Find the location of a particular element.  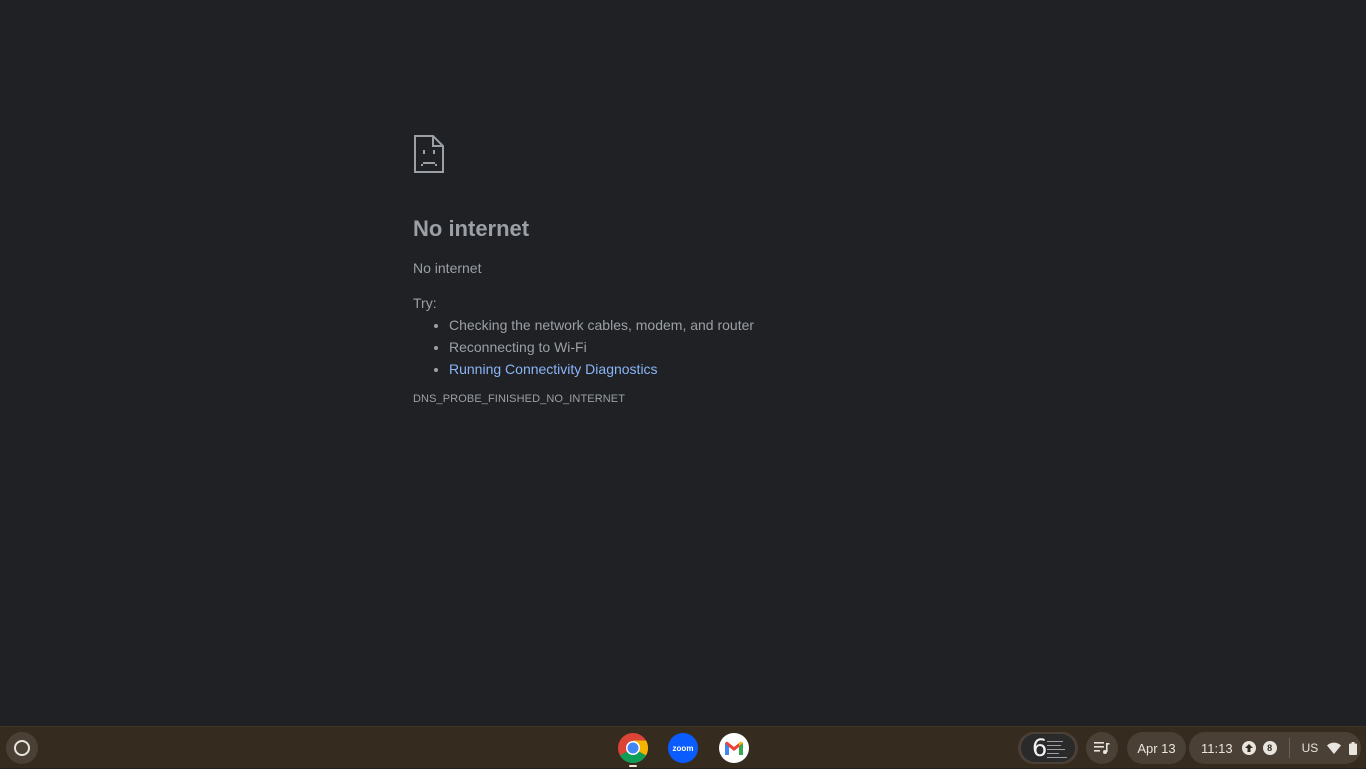

gmail-icon is located at coordinates (734, 748).